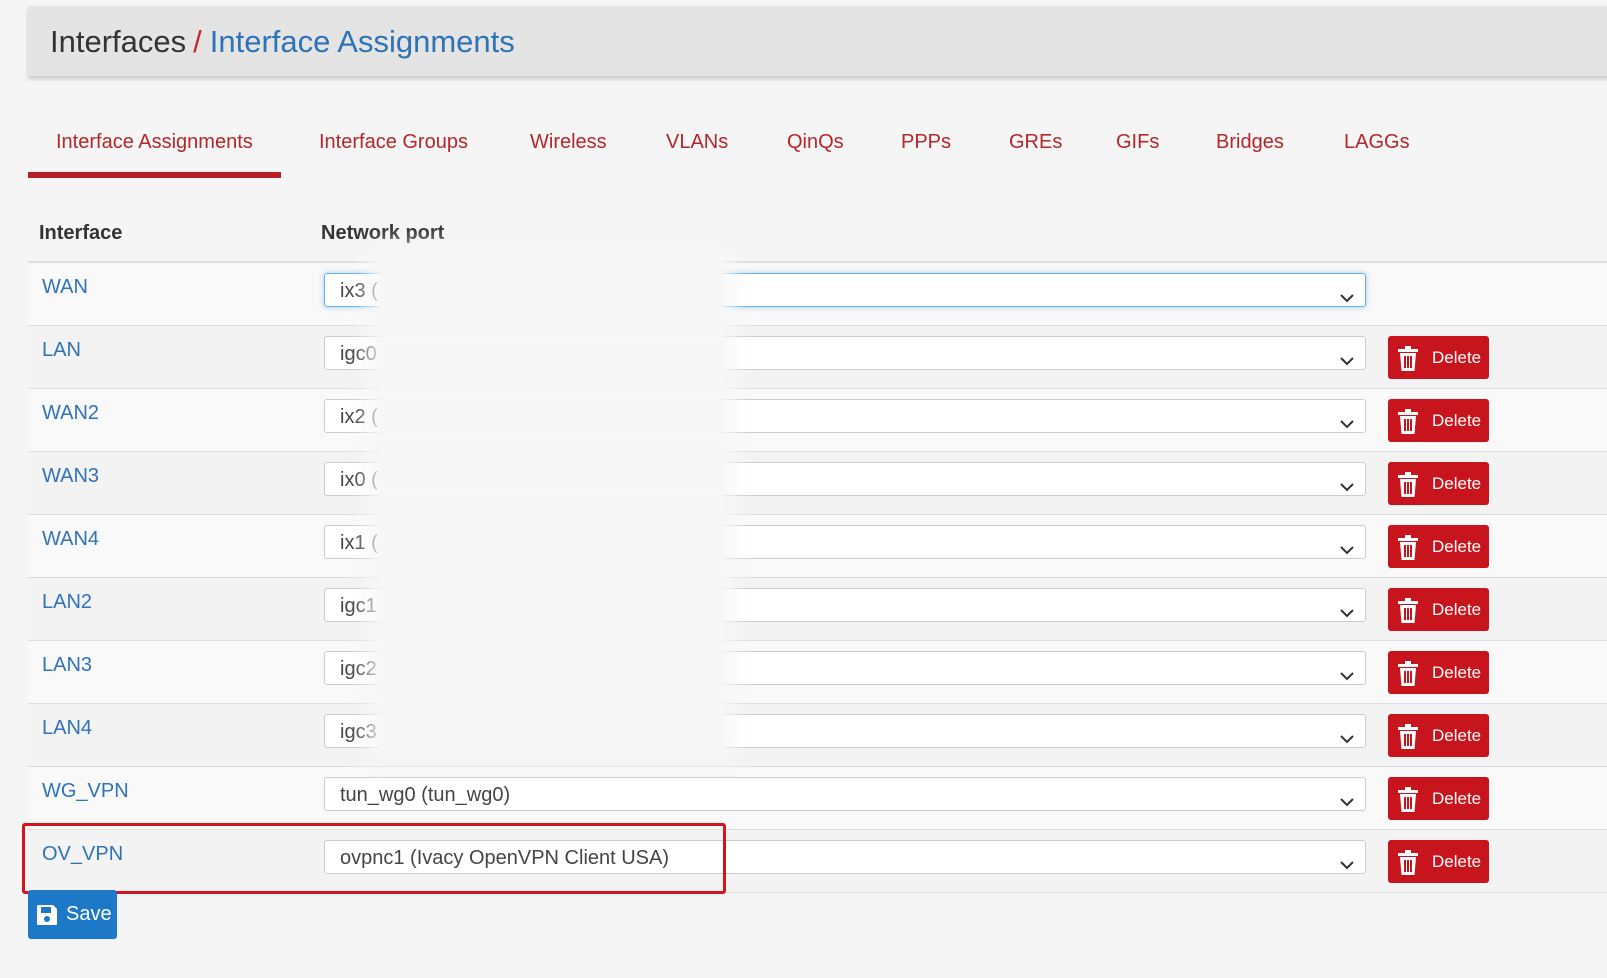 This screenshot has height=978, width=1607. Describe the element at coordinates (358, 354) in the screenshot. I see `network-port-value: igc0` at that location.